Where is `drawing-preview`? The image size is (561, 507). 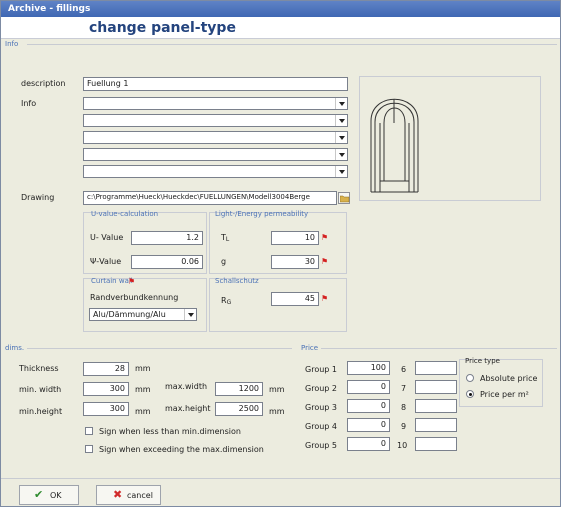 drawing-preview is located at coordinates (450, 138).